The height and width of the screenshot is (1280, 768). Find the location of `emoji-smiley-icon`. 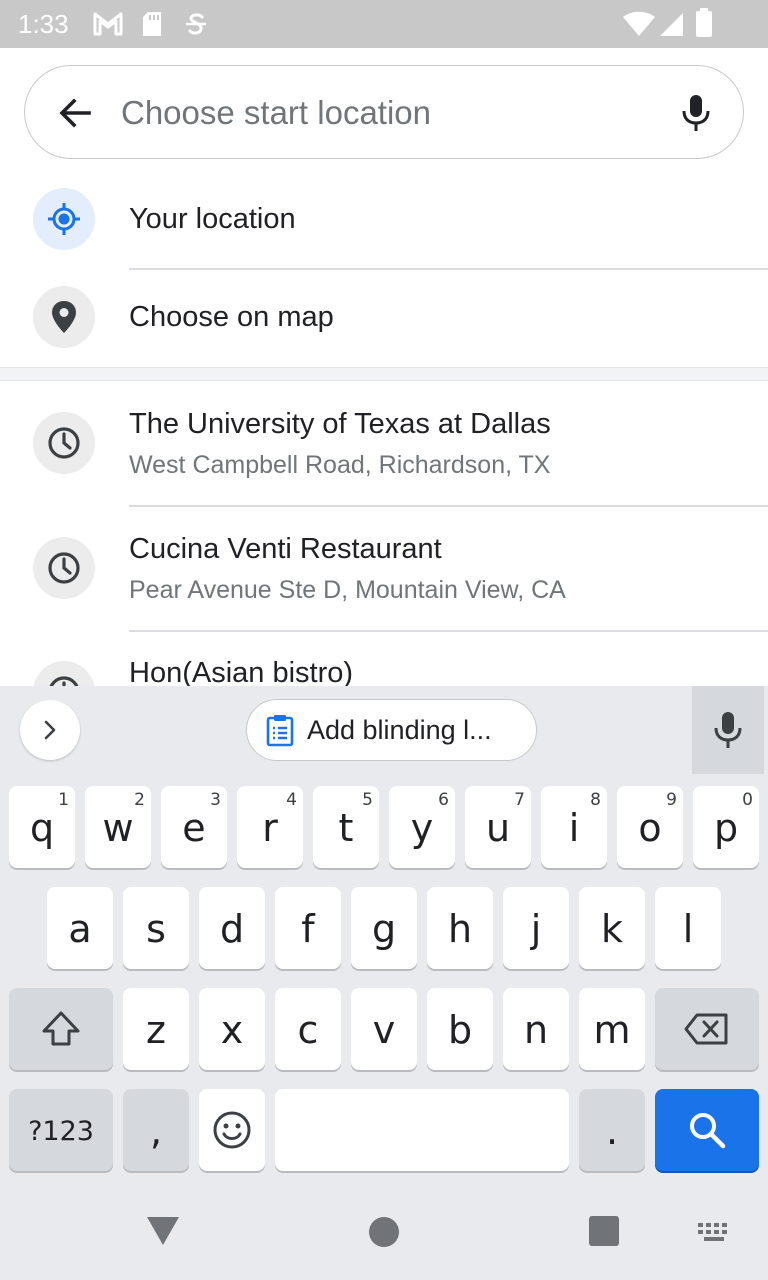

emoji-smiley-icon is located at coordinates (232, 1130).